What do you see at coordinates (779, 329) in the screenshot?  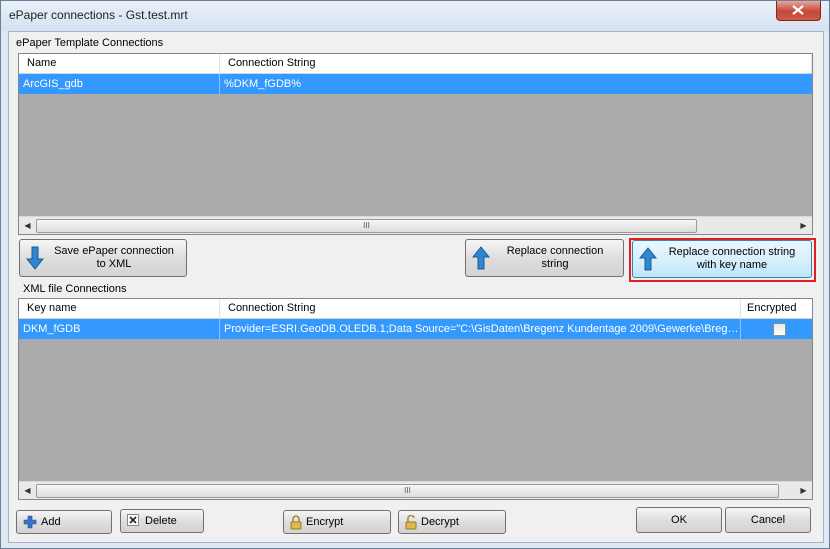 I see `encrypted-checkbox` at bounding box center [779, 329].